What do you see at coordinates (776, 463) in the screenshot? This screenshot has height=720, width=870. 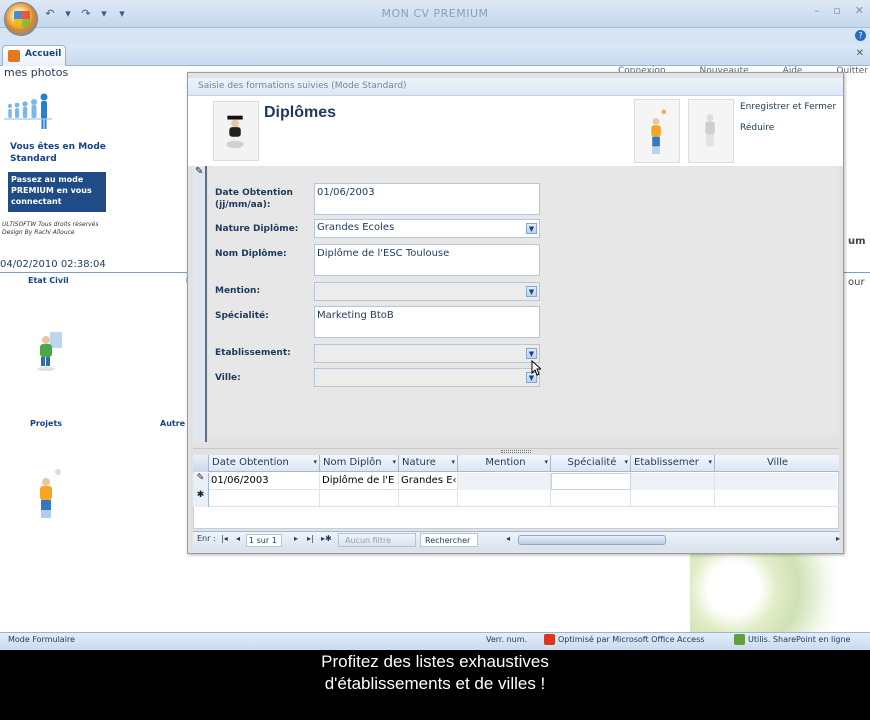 I see `column-header: Ville` at bounding box center [776, 463].